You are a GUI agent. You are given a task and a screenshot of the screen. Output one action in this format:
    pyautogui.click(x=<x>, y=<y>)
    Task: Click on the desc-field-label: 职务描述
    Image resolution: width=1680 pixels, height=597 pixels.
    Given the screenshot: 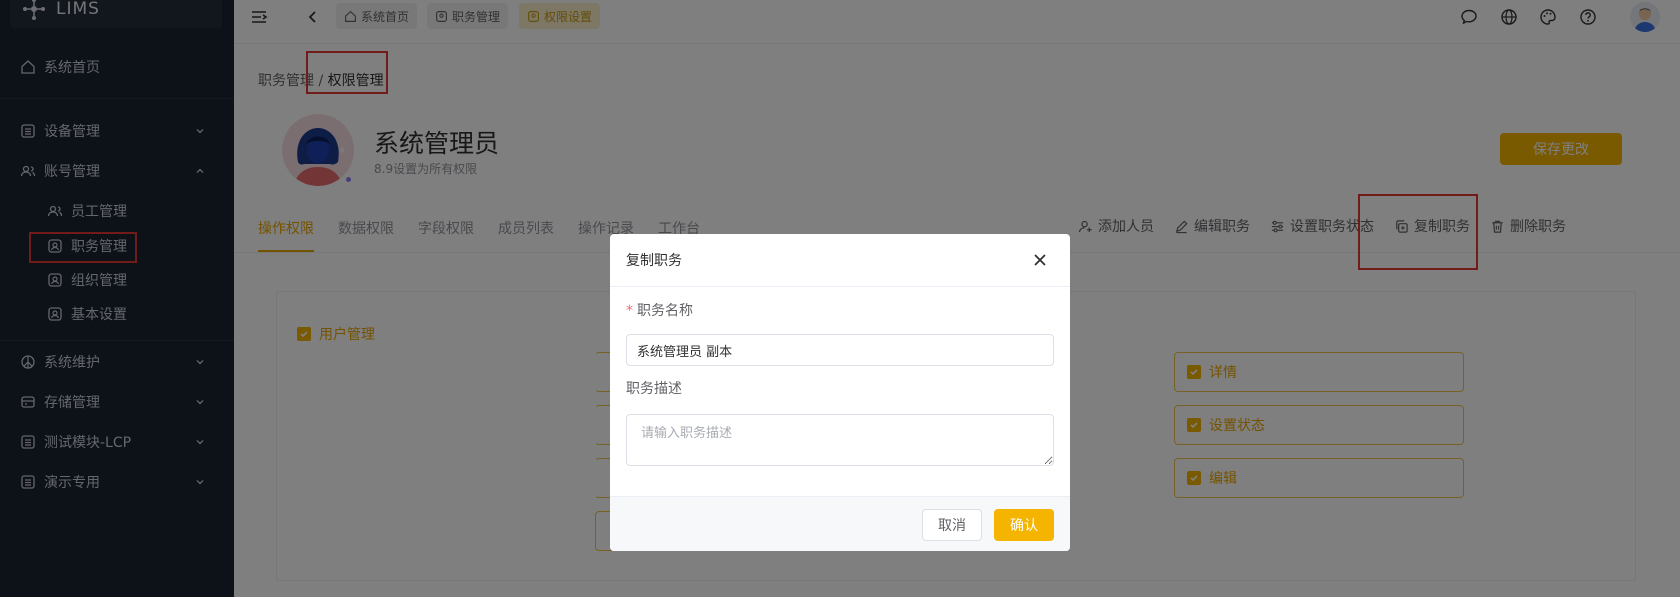 What is the action you would take?
    pyautogui.click(x=654, y=389)
    